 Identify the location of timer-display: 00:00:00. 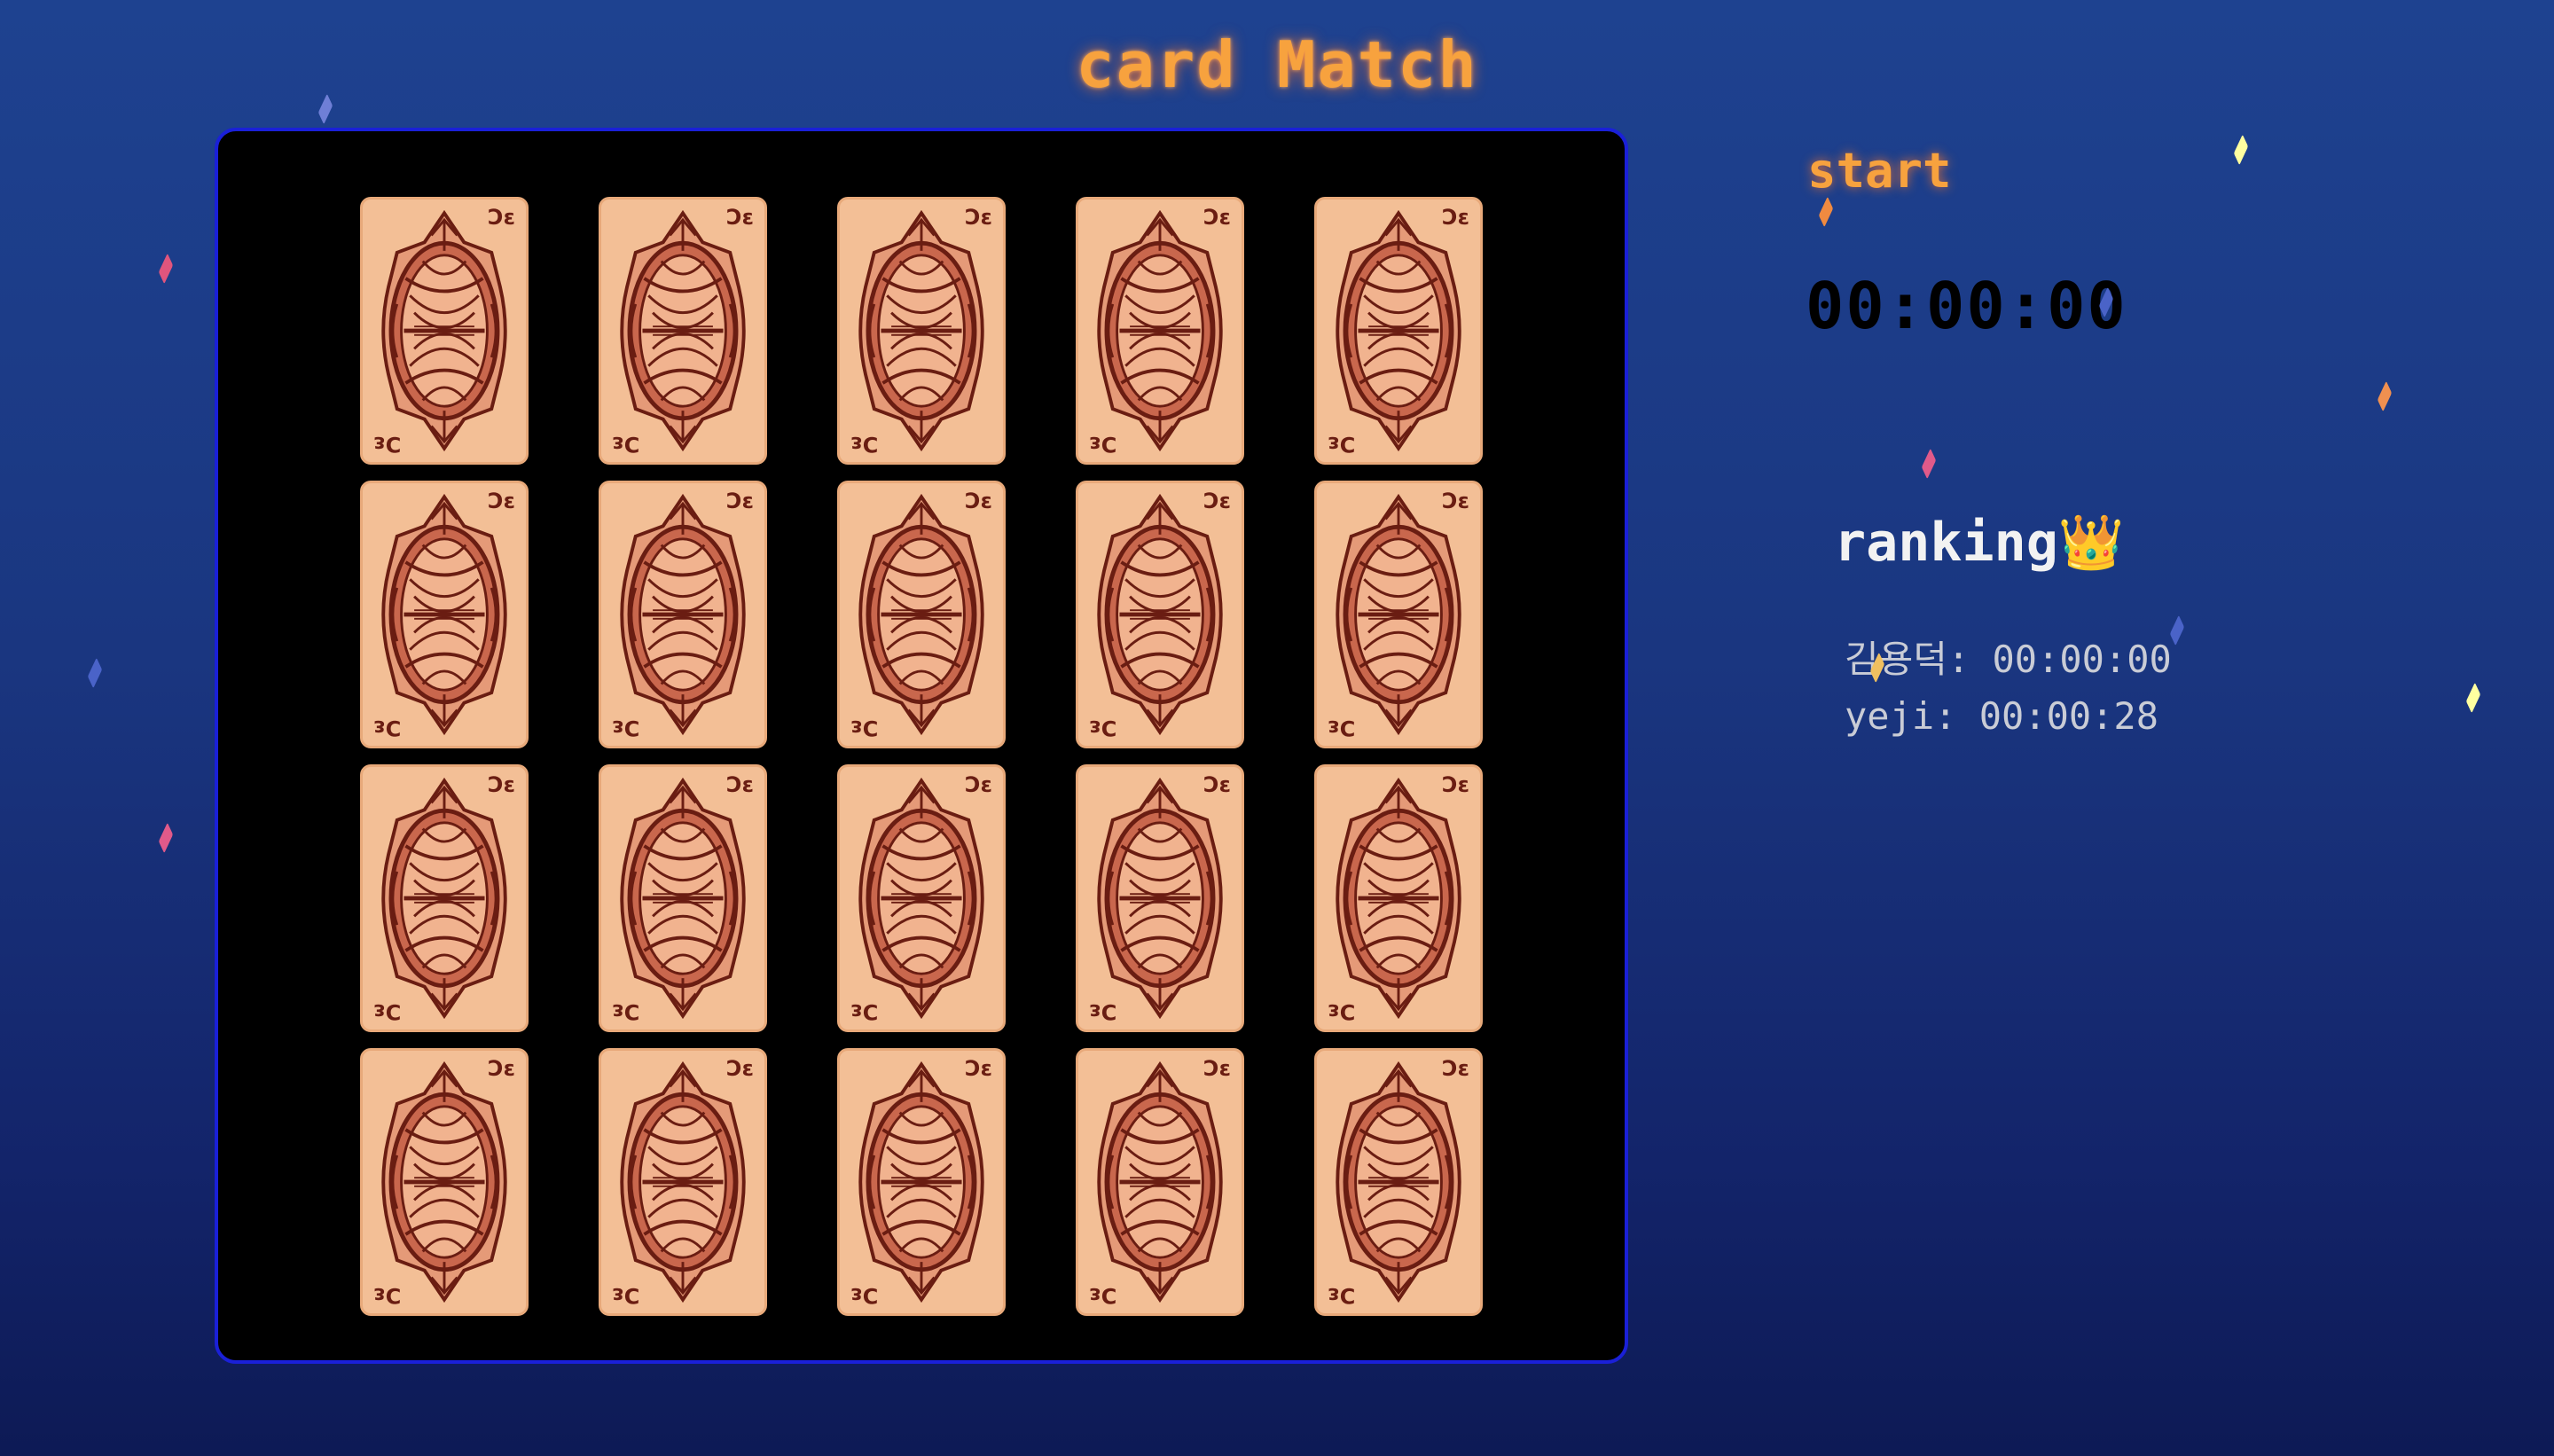
(1966, 306).